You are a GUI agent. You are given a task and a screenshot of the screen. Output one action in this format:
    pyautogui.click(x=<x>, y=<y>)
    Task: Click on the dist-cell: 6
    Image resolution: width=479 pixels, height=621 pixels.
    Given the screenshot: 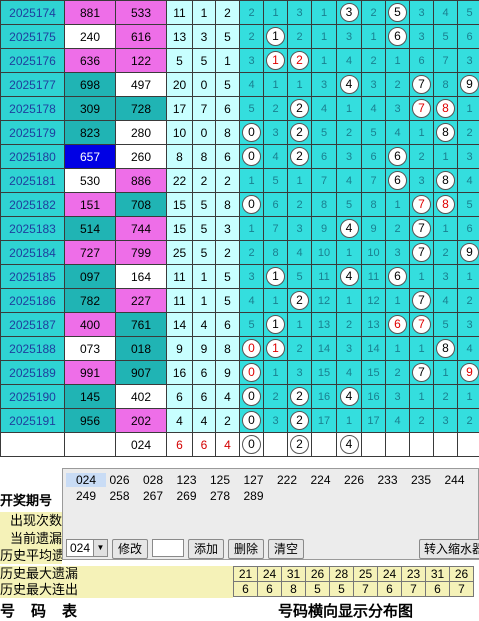 What is the action you would take?
    pyautogui.click(x=398, y=277)
    